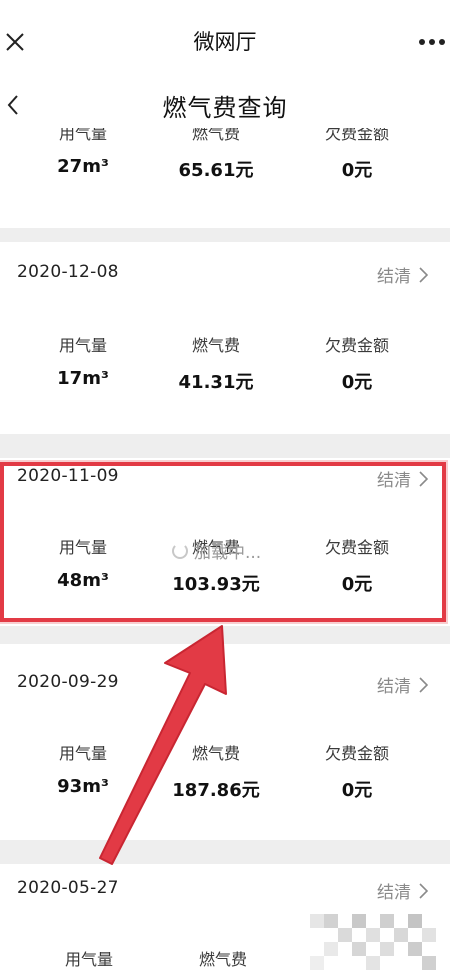 Image resolution: width=450 pixels, height=976 pixels. I want to click on fee-column: 燃气费 41.31元, so click(216, 363).